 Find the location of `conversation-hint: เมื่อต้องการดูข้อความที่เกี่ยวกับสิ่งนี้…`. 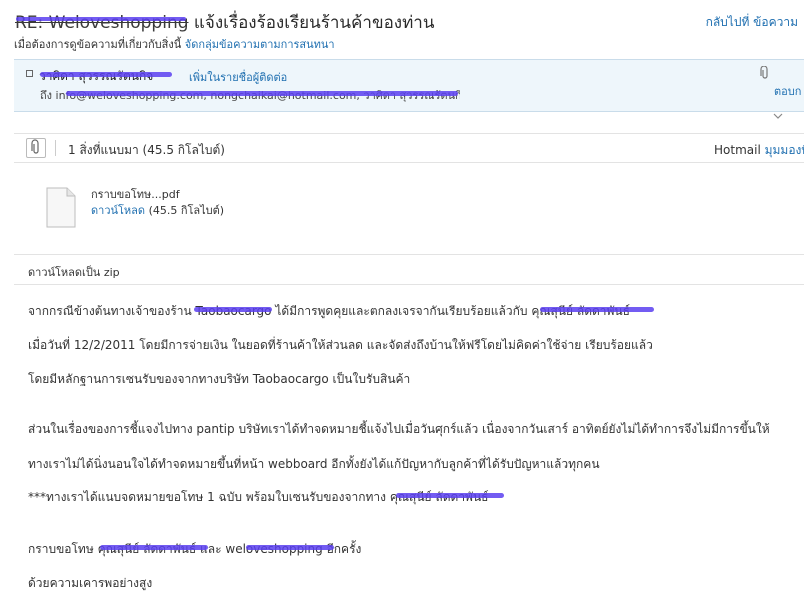

conversation-hint: เมื่อต้องการดูข้อความที่เกี่ยวกับสิ่งนี้… is located at coordinates (174, 44).